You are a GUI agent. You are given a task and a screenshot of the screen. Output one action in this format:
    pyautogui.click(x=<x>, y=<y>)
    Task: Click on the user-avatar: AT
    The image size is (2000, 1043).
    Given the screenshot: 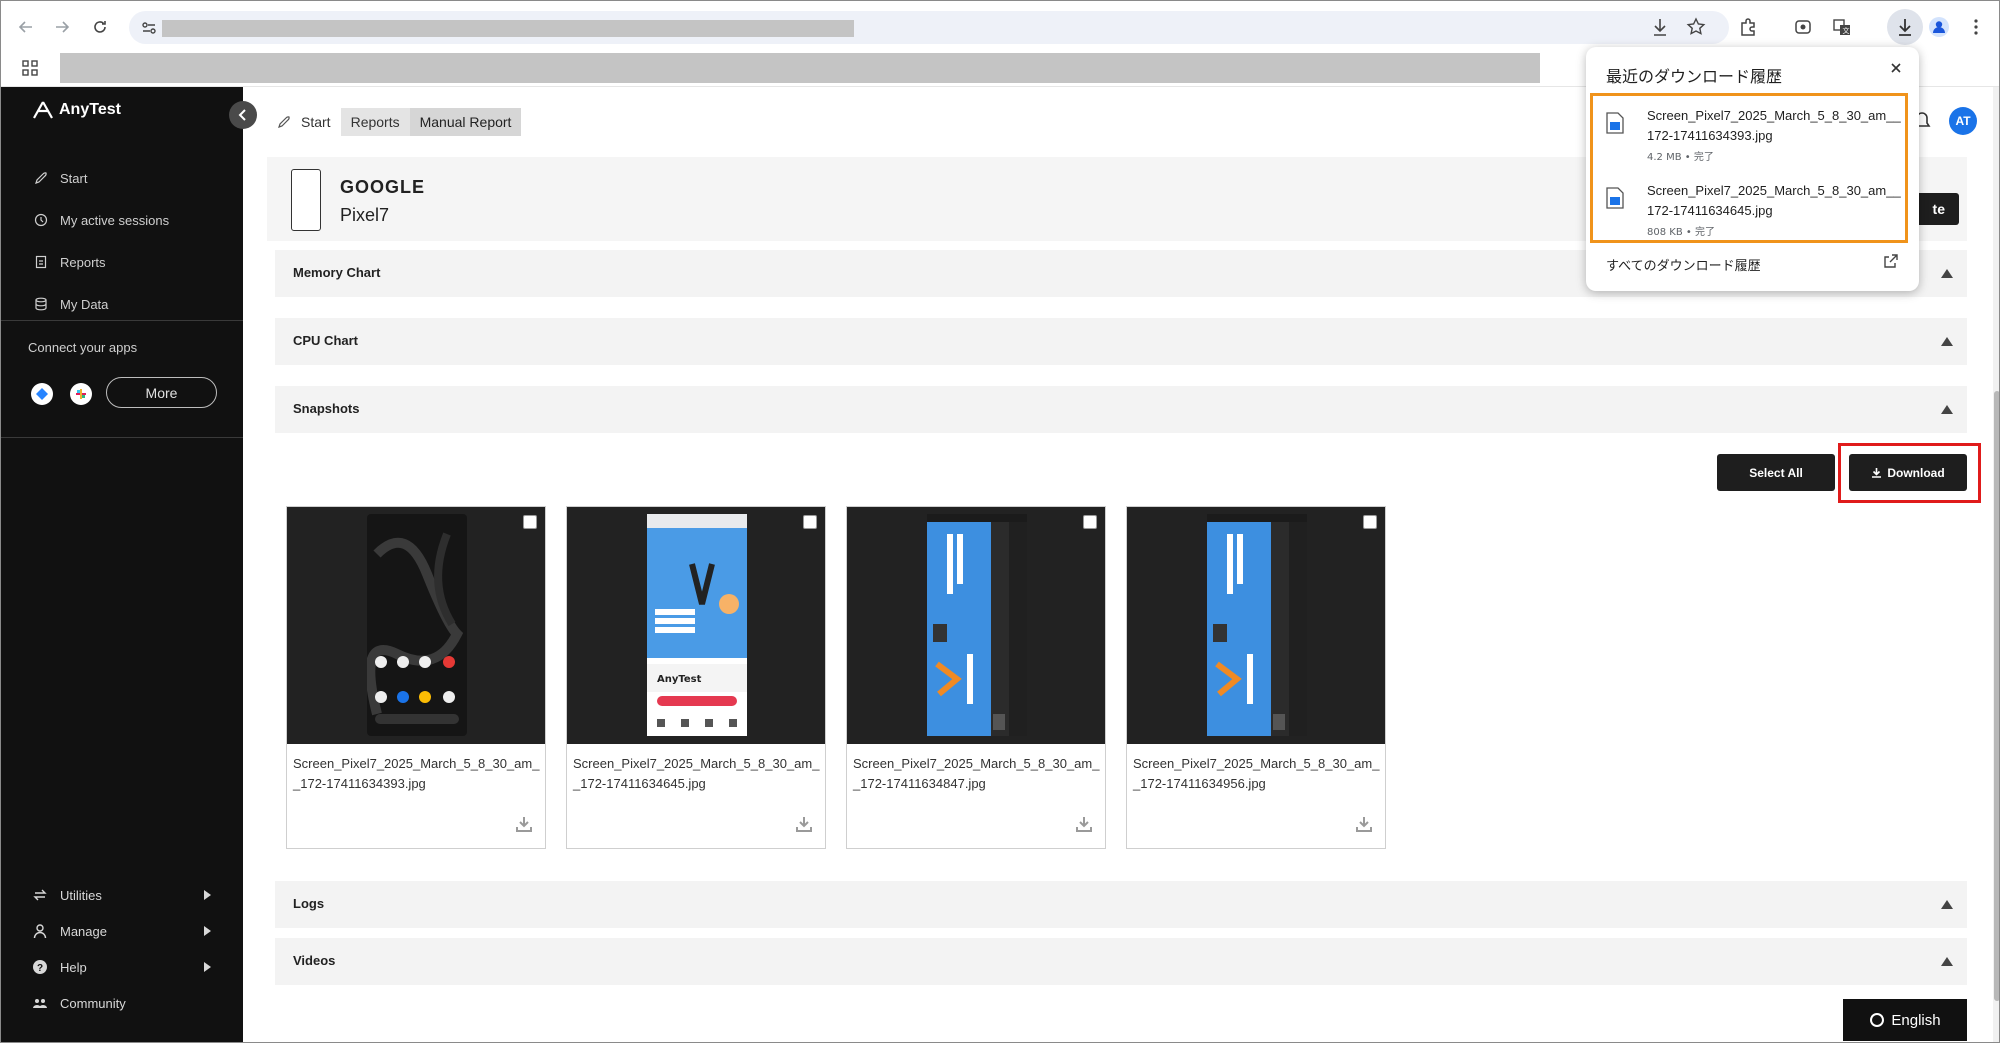 What is the action you would take?
    pyautogui.click(x=1963, y=121)
    